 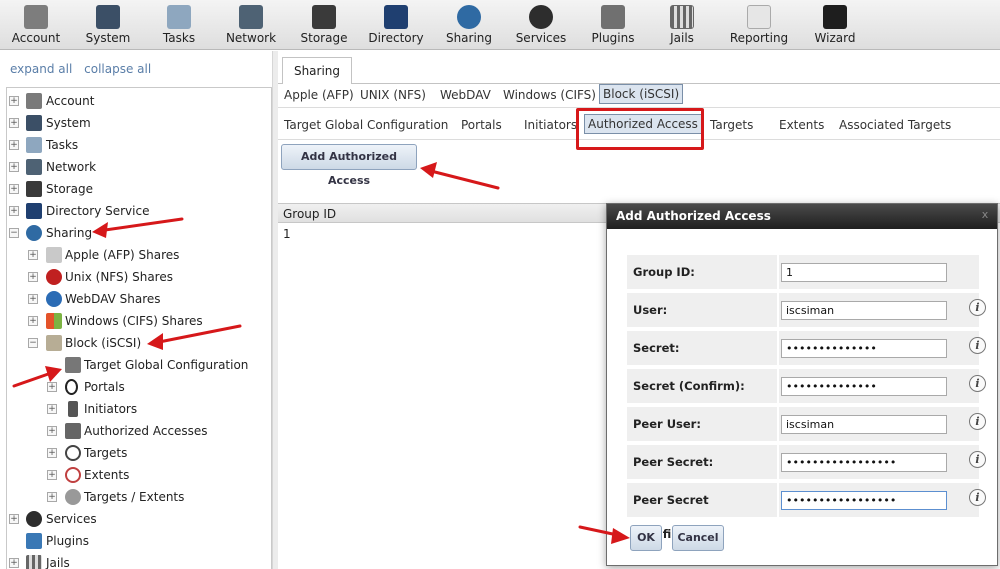 What do you see at coordinates (428, 170) in the screenshot?
I see `arrowhead-add-button` at bounding box center [428, 170].